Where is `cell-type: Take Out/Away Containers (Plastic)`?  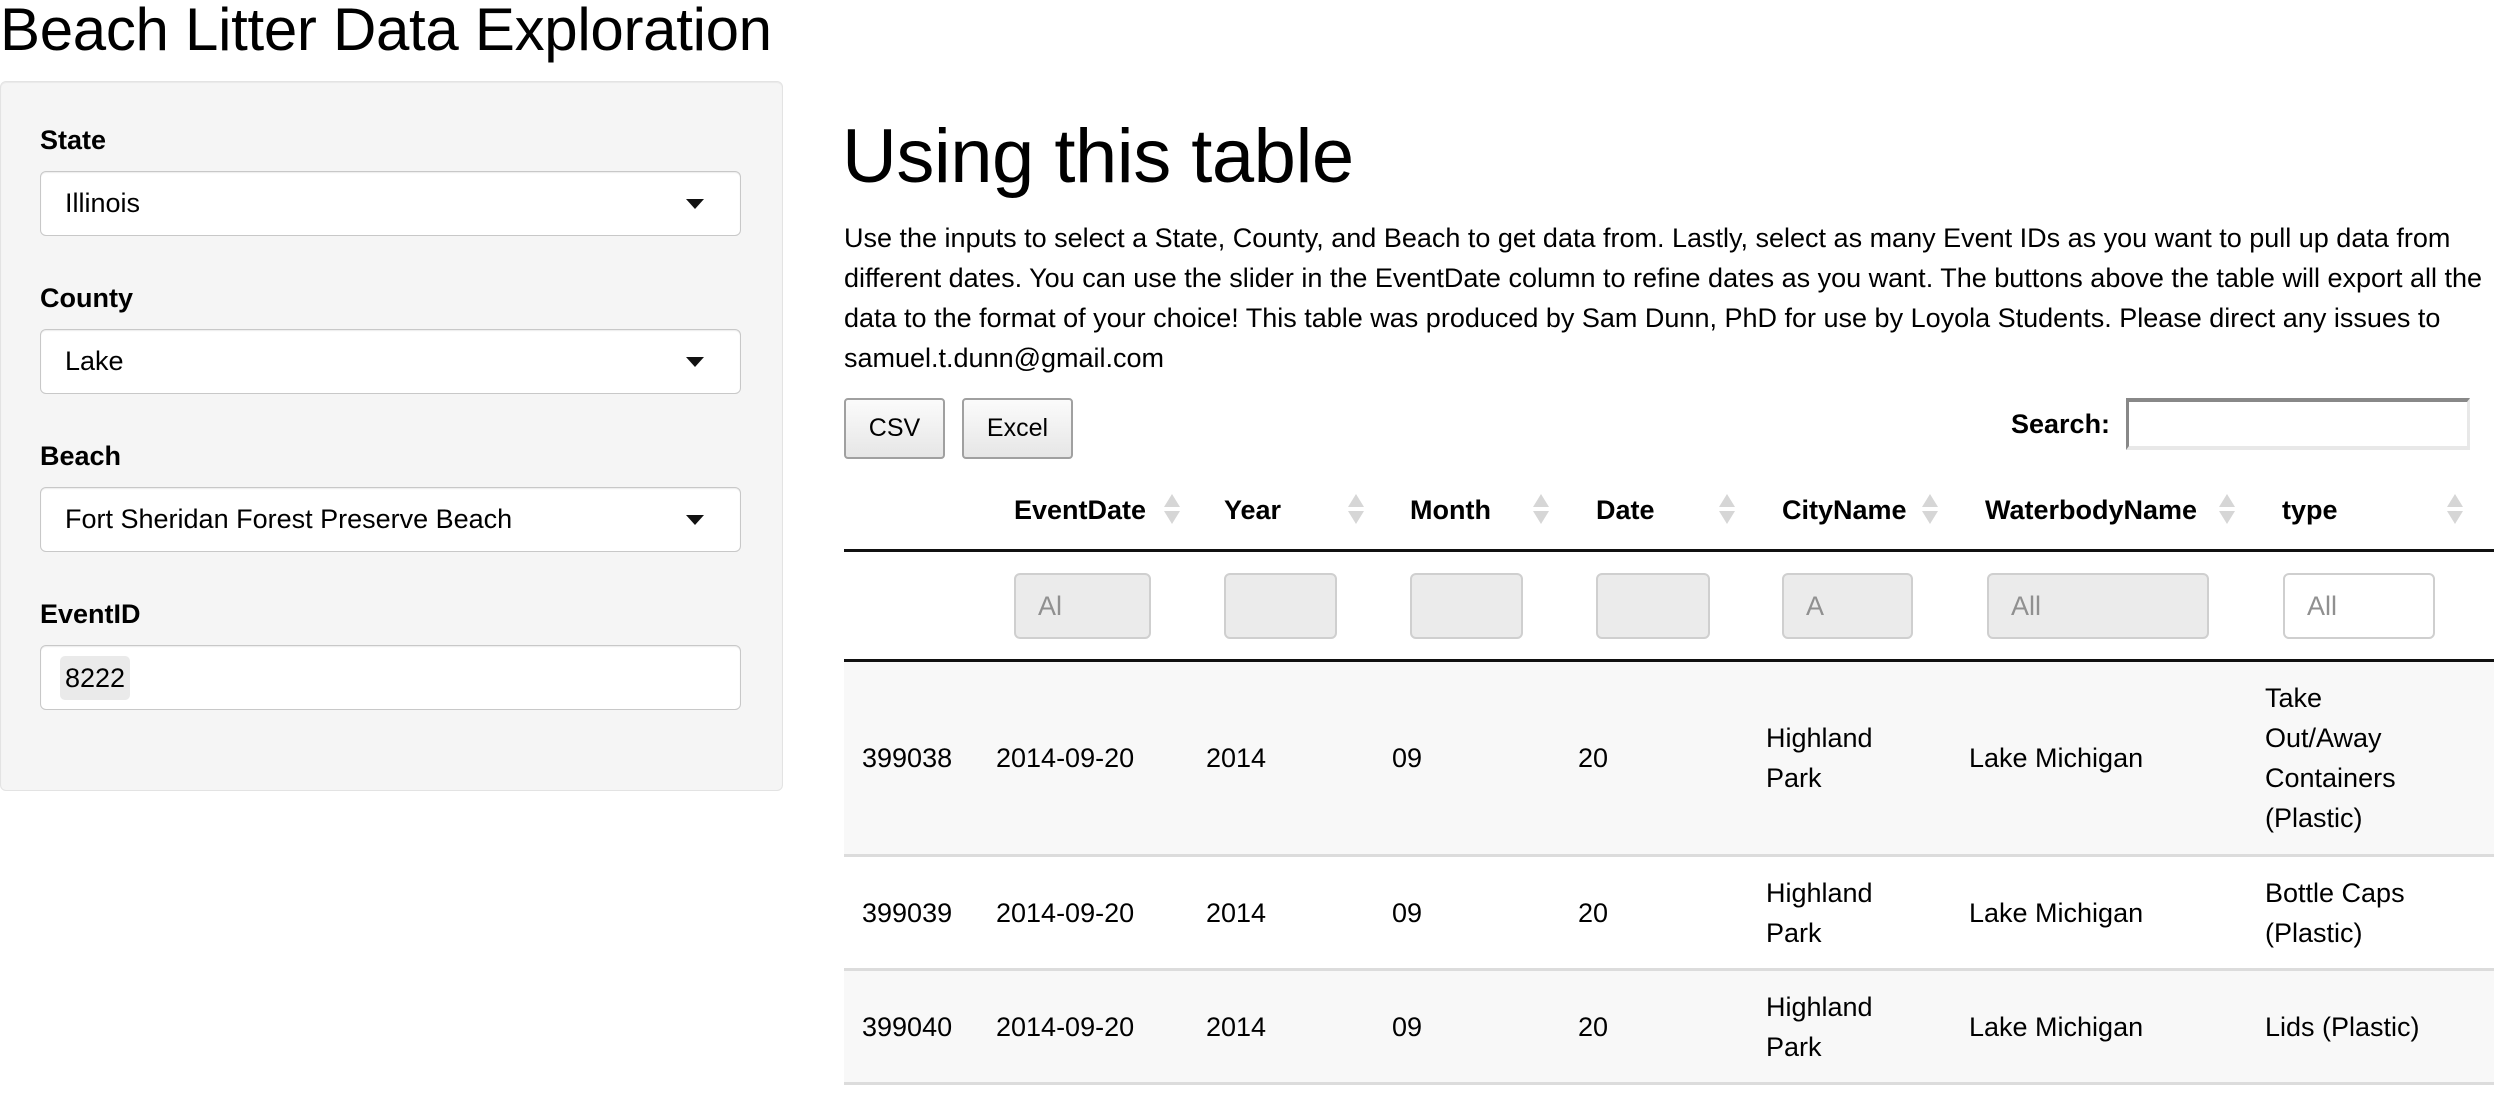 cell-type: Take Out/Away Containers (Plastic) is located at coordinates (2330, 758).